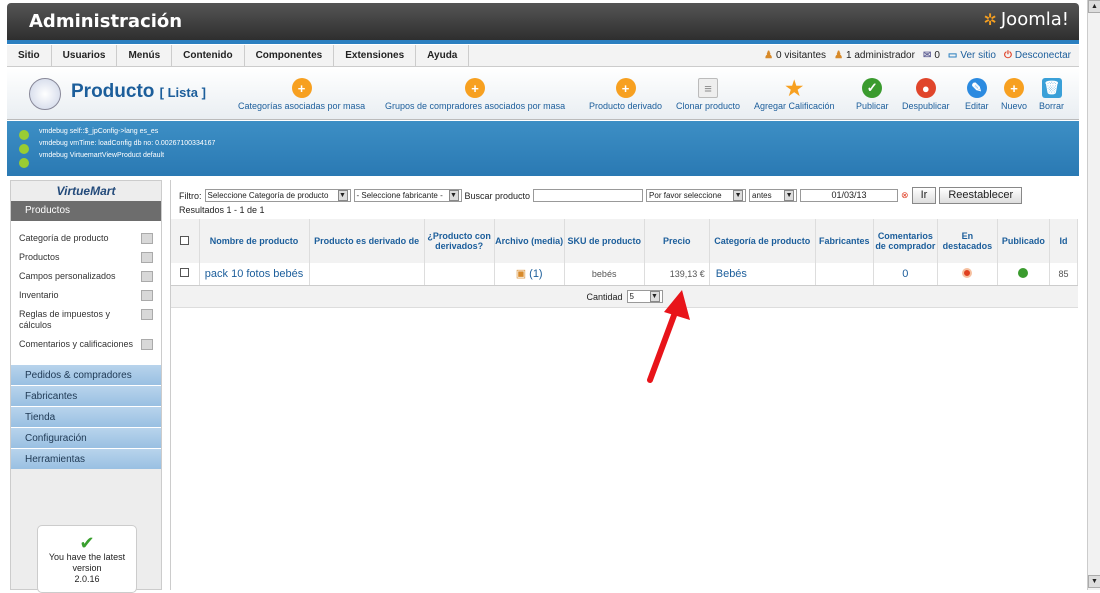 The image size is (1100, 593). Describe the element at coordinates (290, 55) in the screenshot. I see `menu-componentes: Componentes` at that location.